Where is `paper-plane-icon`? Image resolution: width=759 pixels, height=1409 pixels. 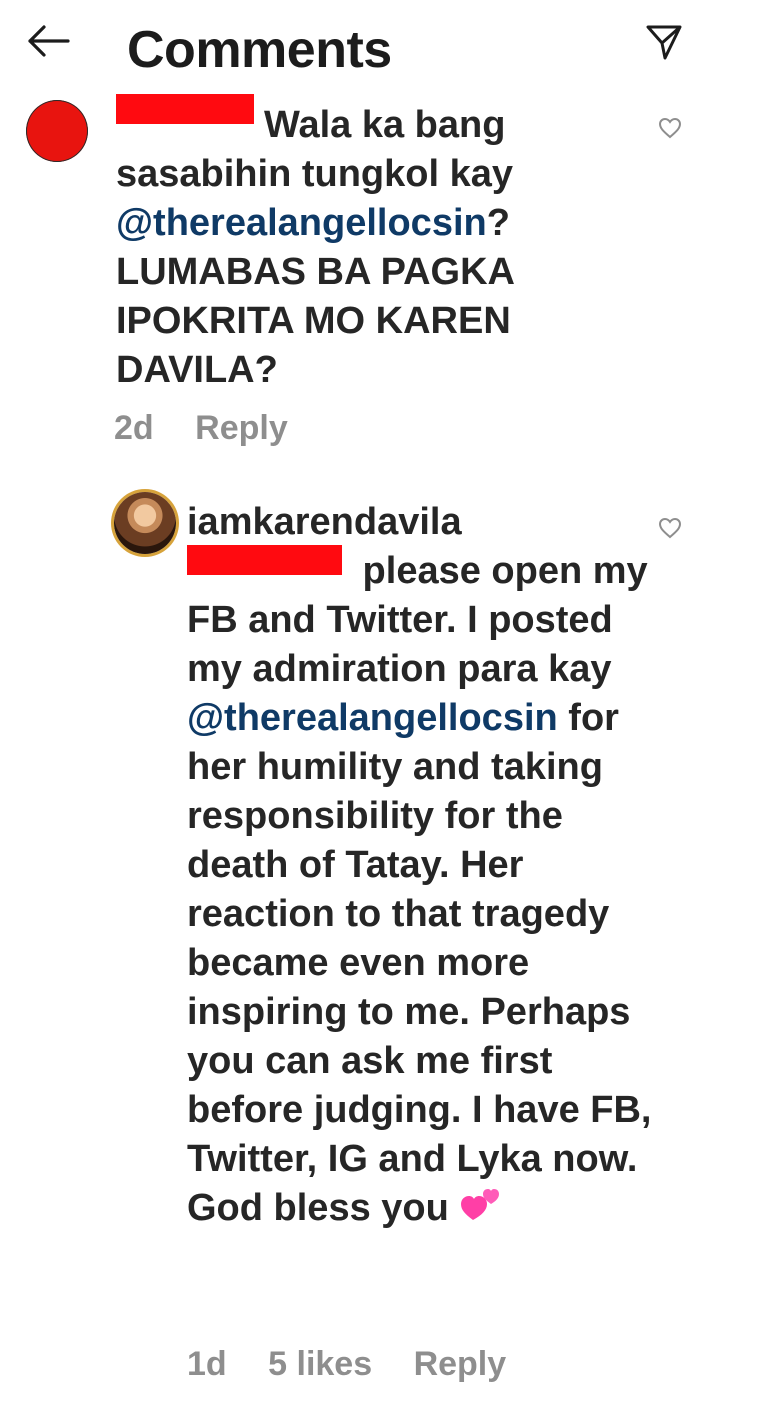
paper-plane-icon is located at coordinates (664, 42).